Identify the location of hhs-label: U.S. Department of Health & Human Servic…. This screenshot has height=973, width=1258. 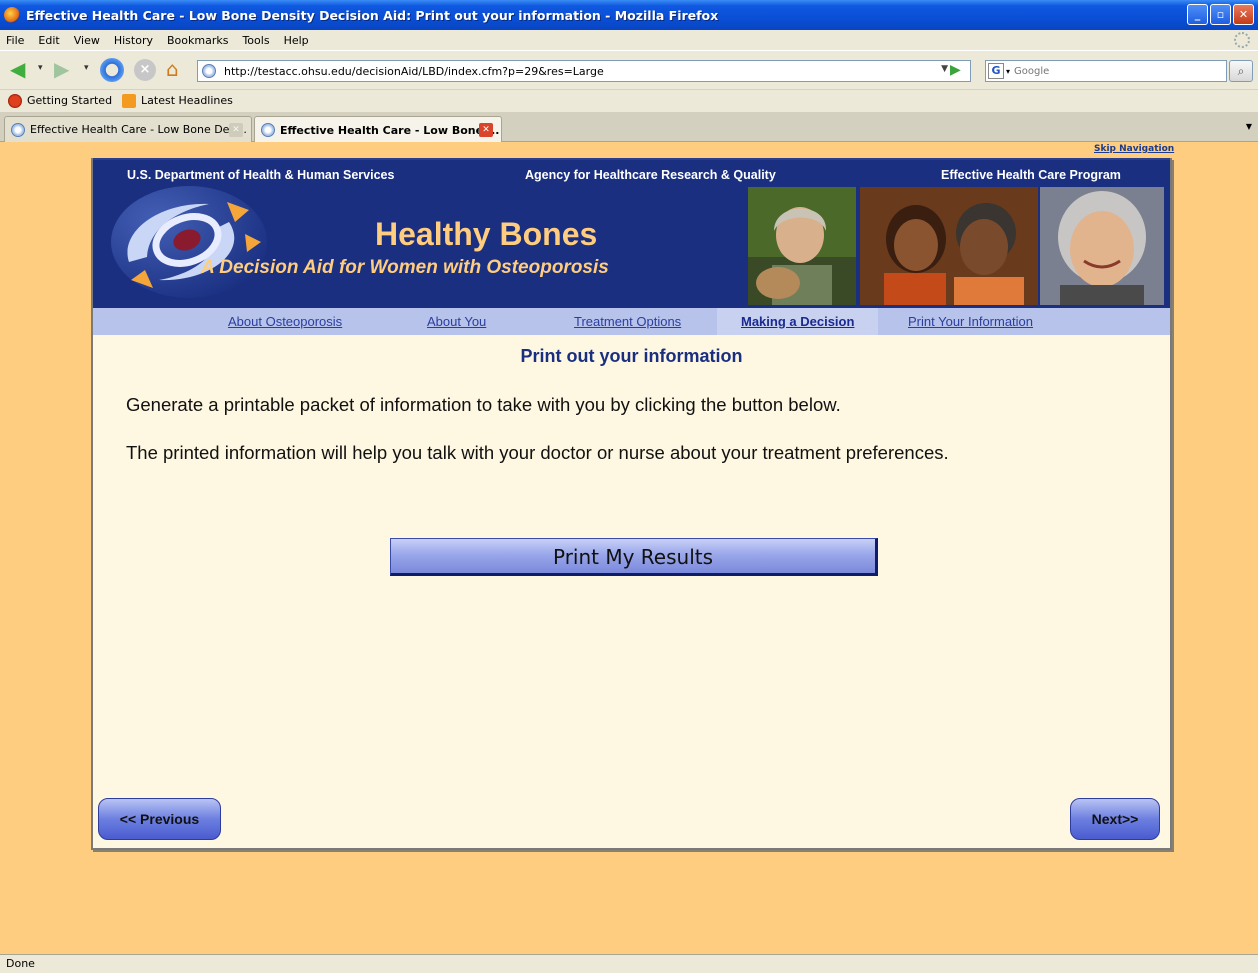
(261, 175).